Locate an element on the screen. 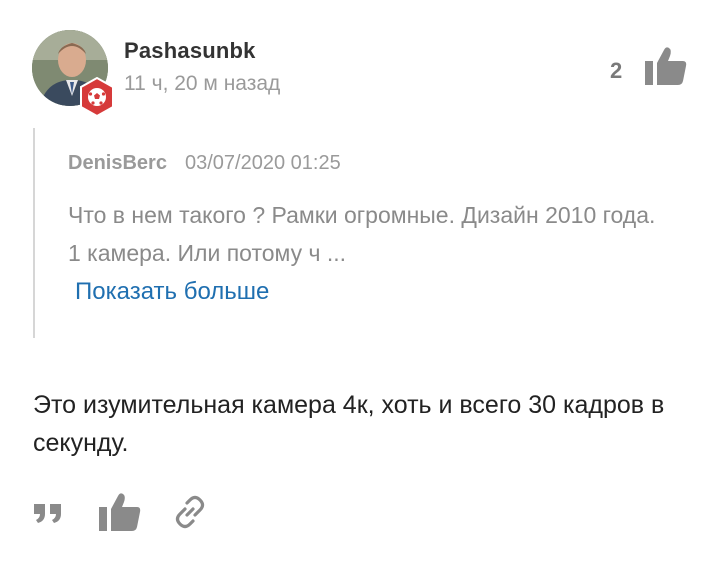 The image size is (715, 576). reply-quote-icon is located at coordinates (48, 513).